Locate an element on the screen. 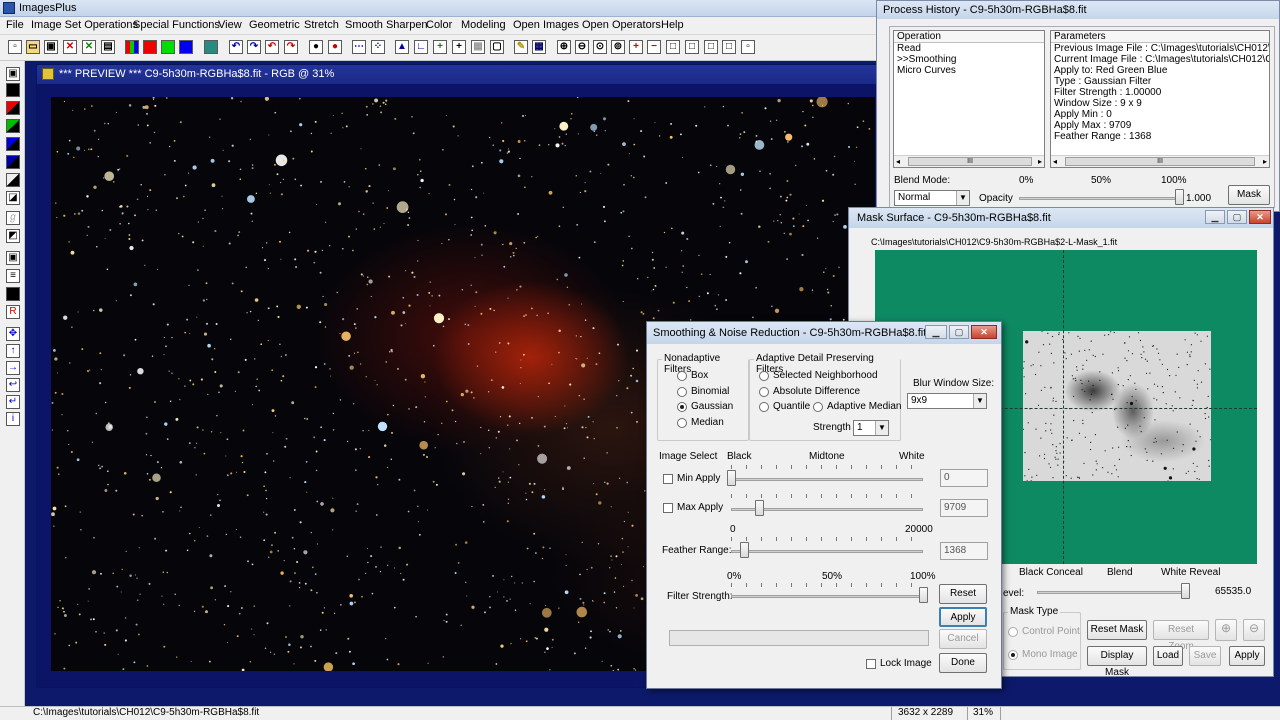 Image resolution: width=1280 pixels, height=720 pixels. apply-mask-button: Apply is located at coordinates (1247, 656).